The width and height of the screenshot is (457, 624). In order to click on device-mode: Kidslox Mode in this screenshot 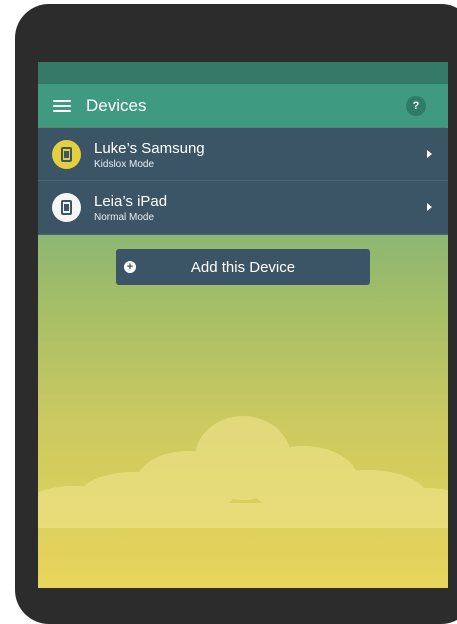, I will do `click(124, 164)`.